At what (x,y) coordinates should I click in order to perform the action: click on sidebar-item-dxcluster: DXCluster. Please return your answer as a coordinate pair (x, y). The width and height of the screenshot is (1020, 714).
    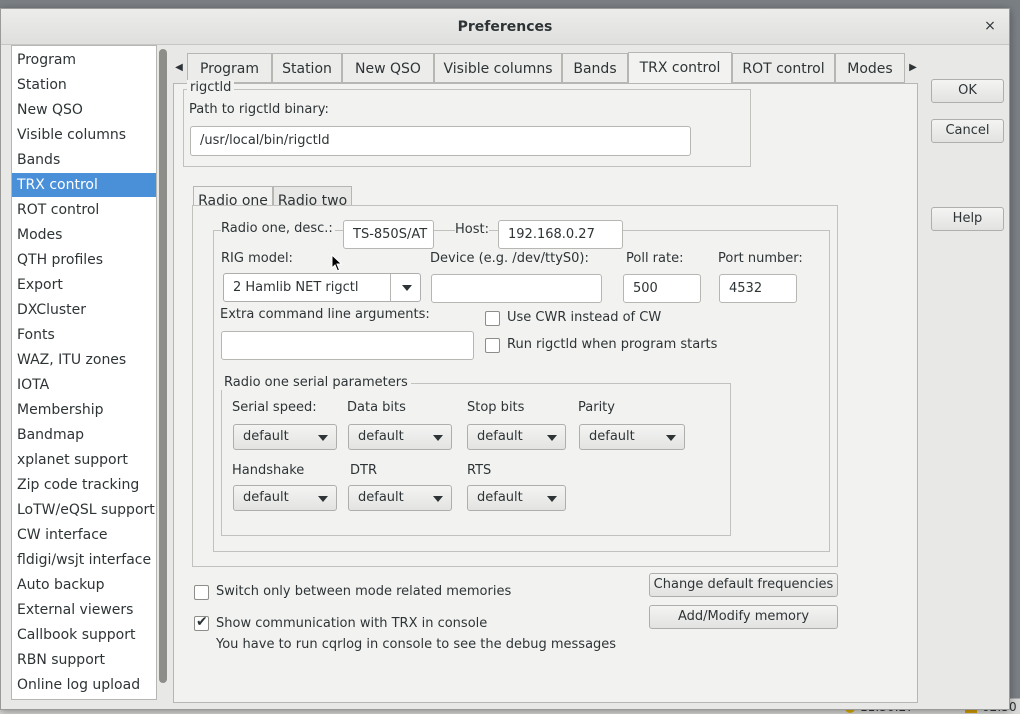
    Looking at the image, I should click on (84, 310).